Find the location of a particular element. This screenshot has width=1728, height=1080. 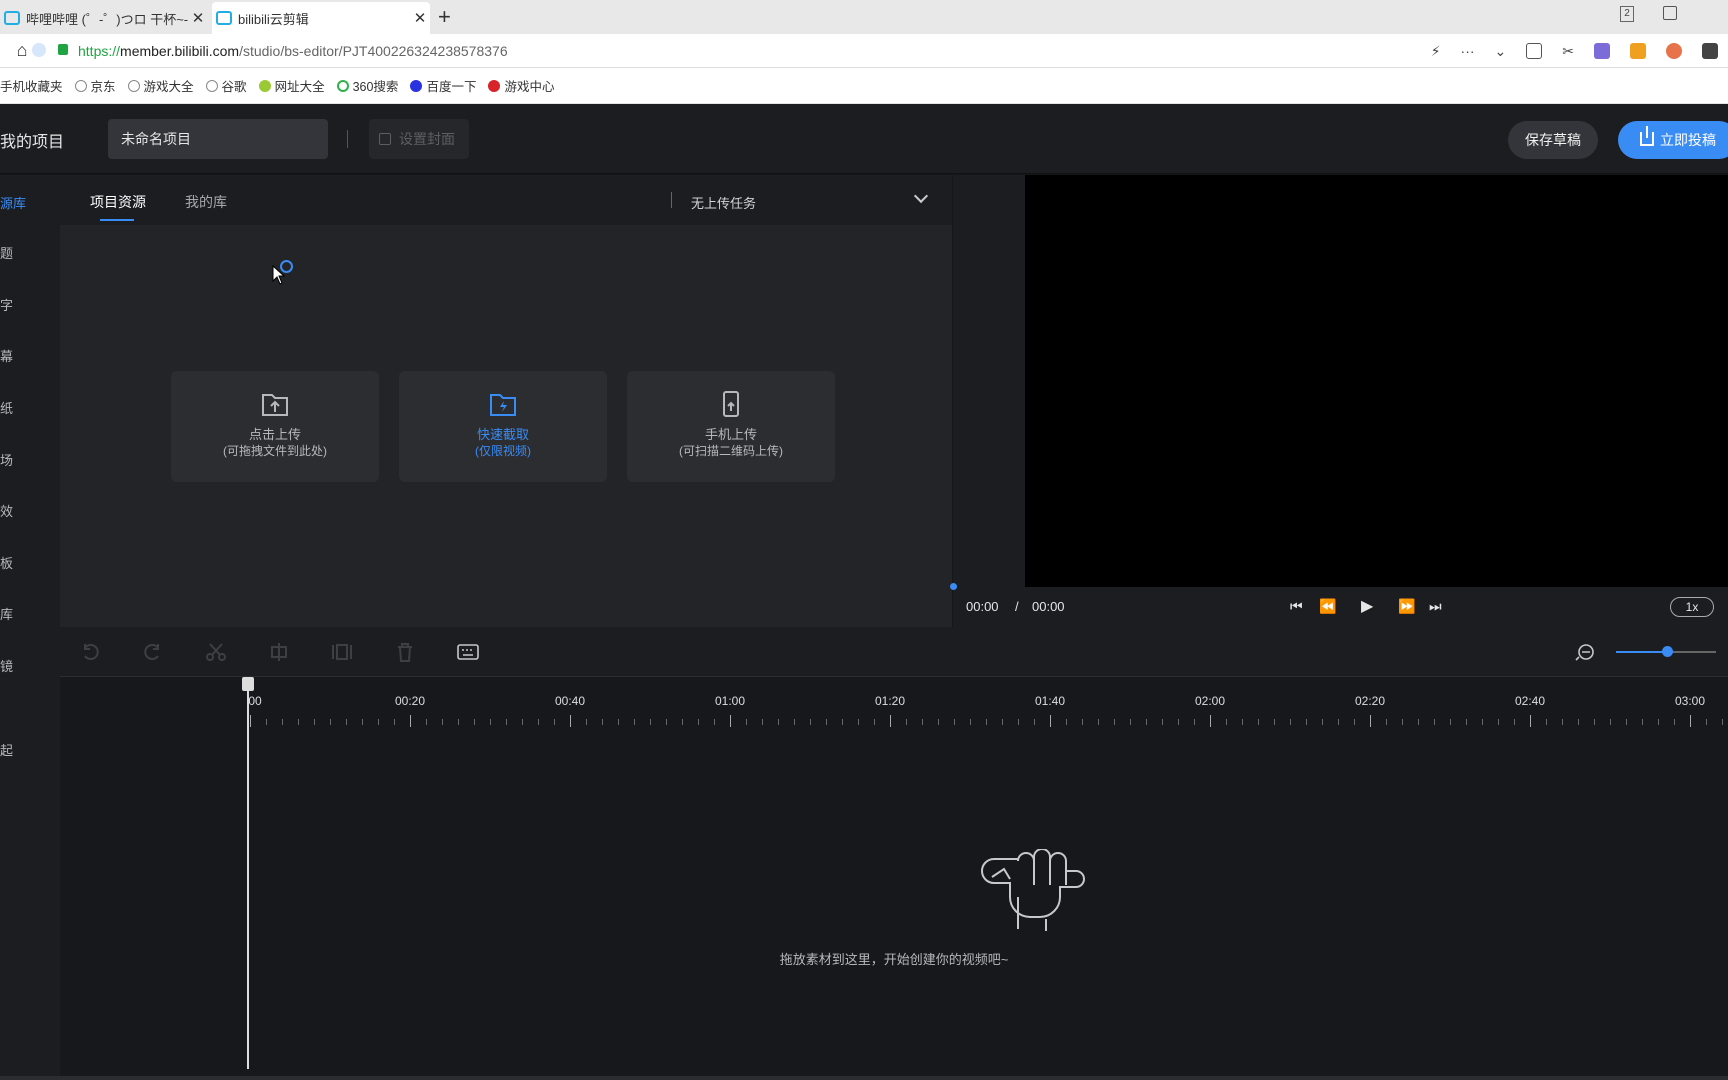

zoom-slider-knob is located at coordinates (1667, 651).